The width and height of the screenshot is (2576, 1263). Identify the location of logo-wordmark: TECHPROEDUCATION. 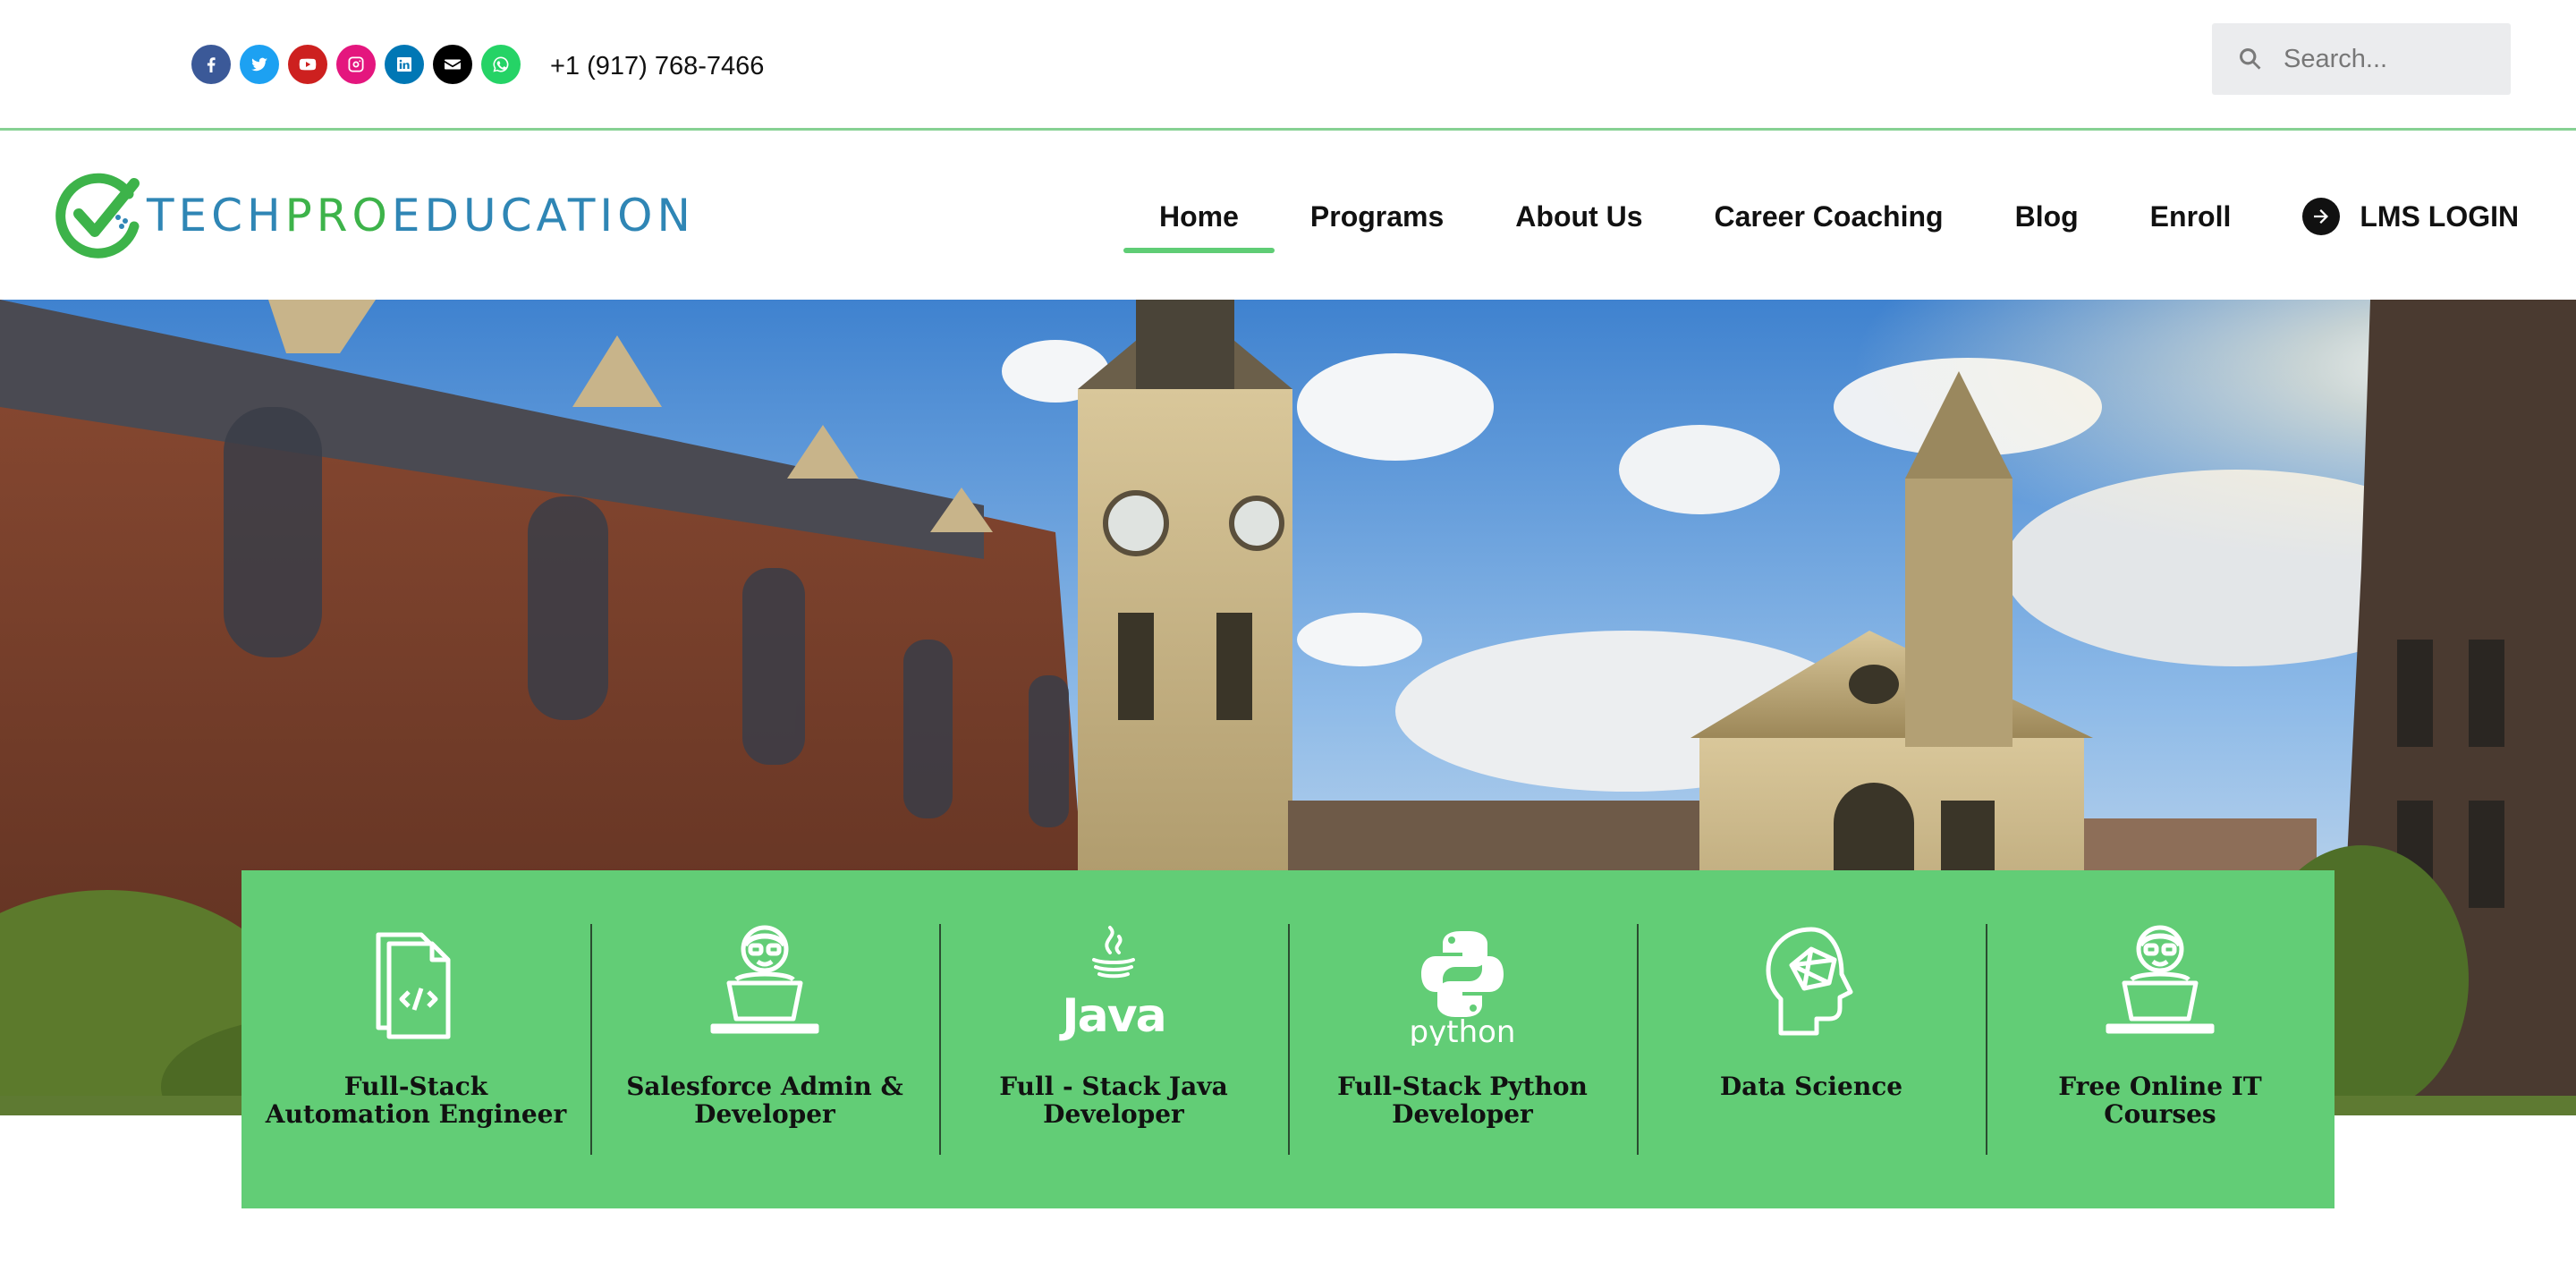
(421, 216).